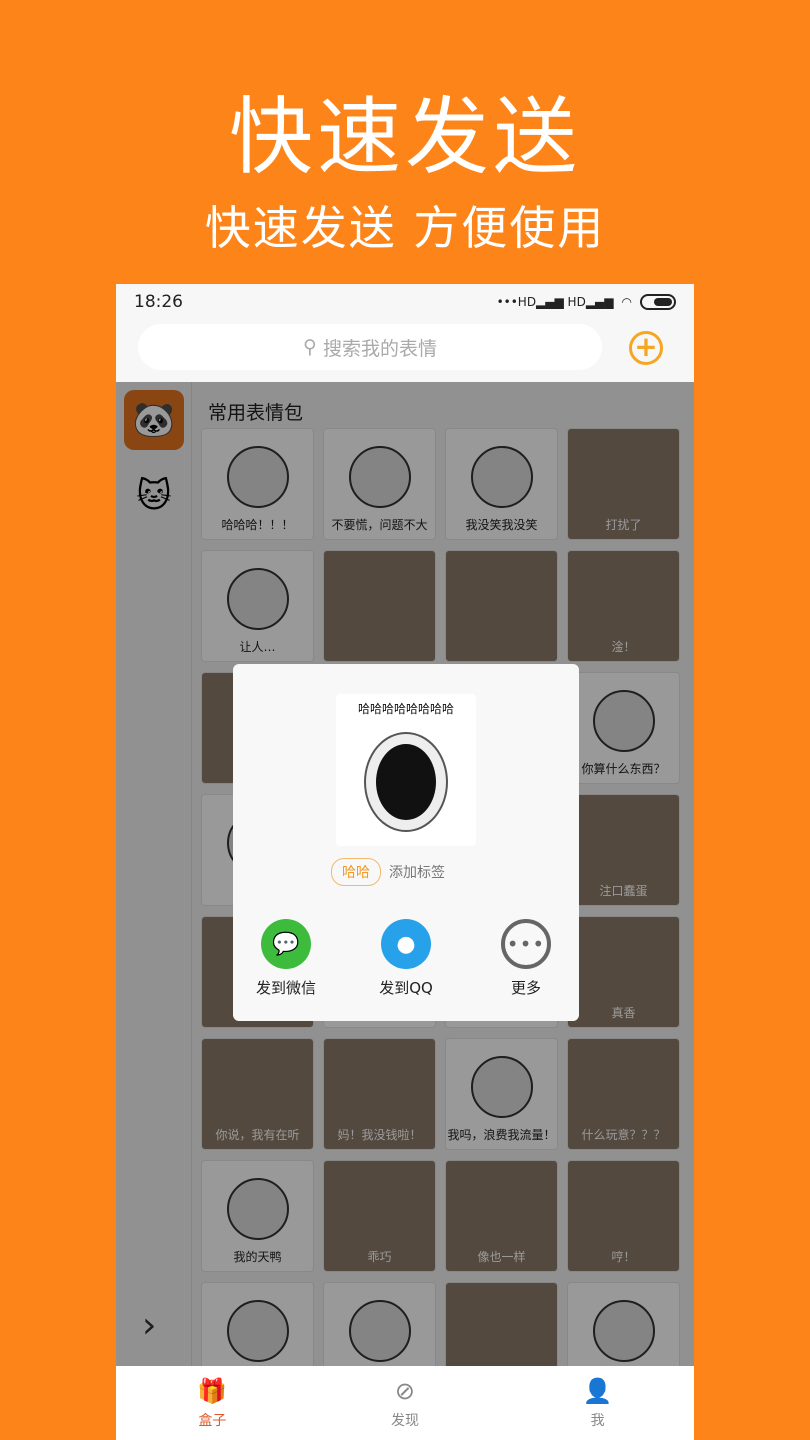 The height and width of the screenshot is (1440, 810). What do you see at coordinates (406, 770) in the screenshot?
I see `preview-image: 哈哈哈哈哈哈哈哈` at bounding box center [406, 770].